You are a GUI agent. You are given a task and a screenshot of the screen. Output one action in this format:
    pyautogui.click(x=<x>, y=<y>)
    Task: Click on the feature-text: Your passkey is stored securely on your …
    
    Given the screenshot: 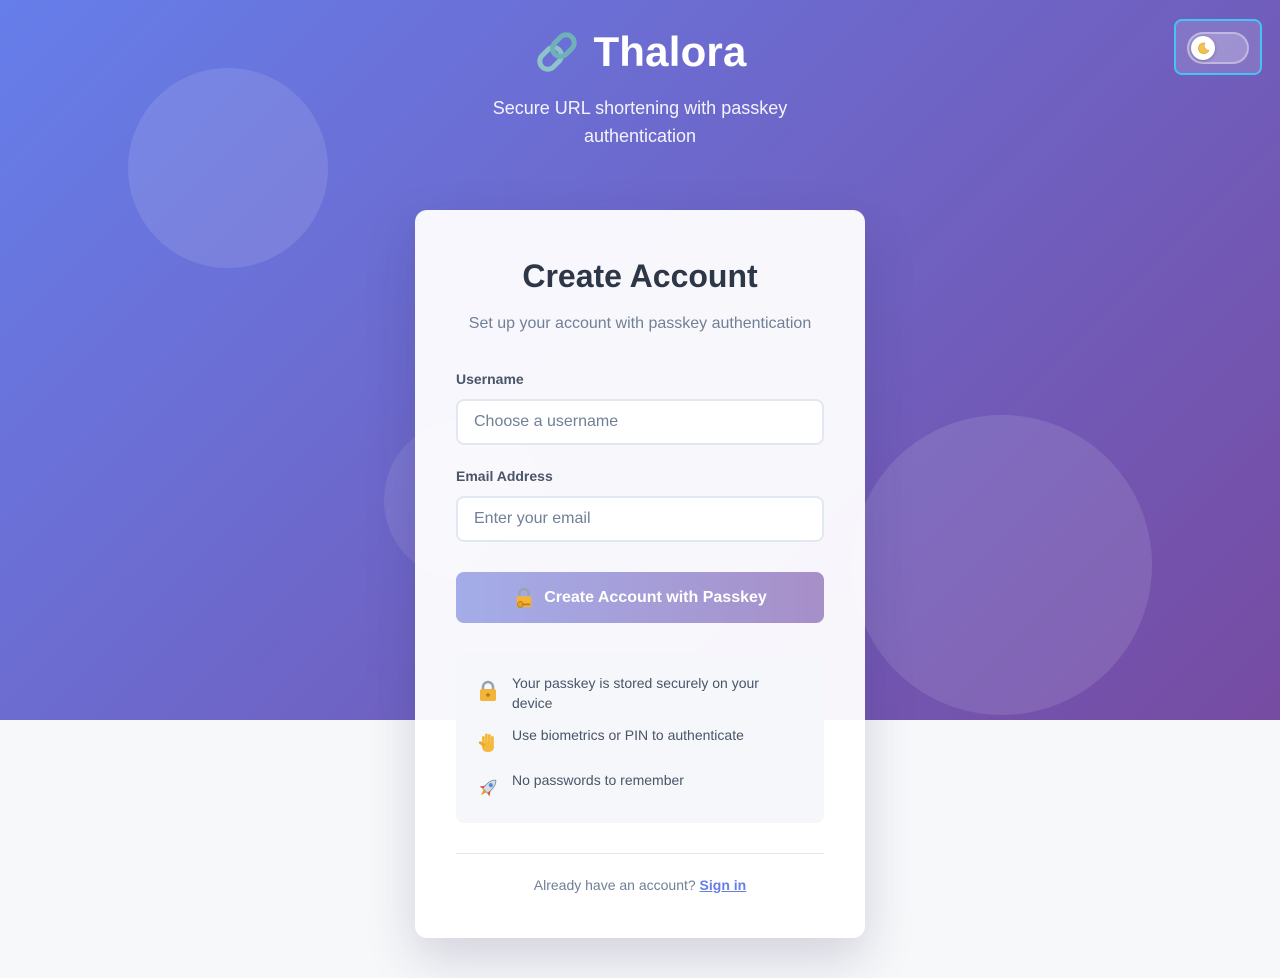 What is the action you would take?
    pyautogui.click(x=635, y=693)
    